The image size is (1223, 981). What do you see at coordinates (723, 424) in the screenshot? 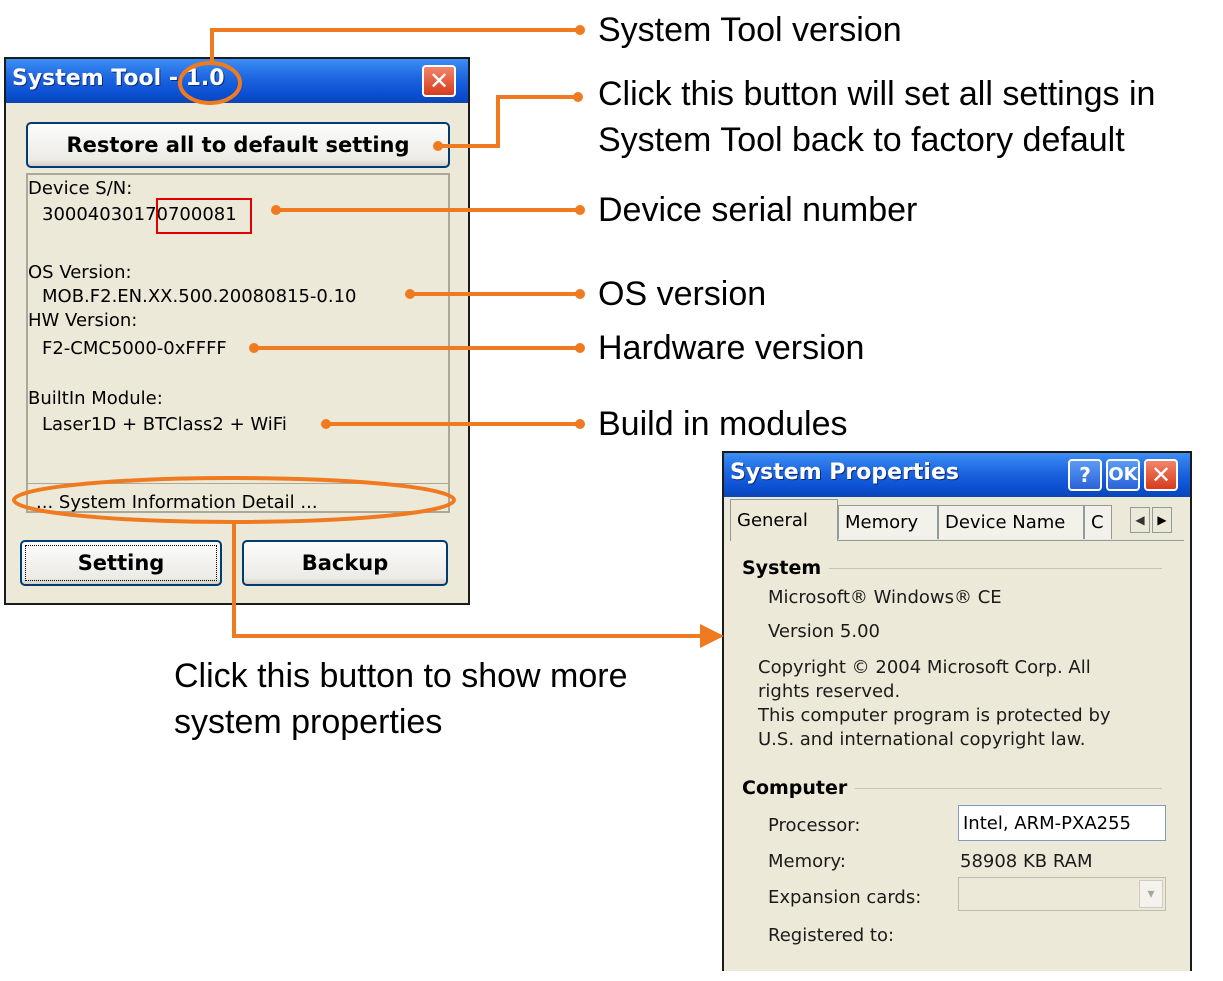
I see `callout-modules: Build in modules` at bounding box center [723, 424].